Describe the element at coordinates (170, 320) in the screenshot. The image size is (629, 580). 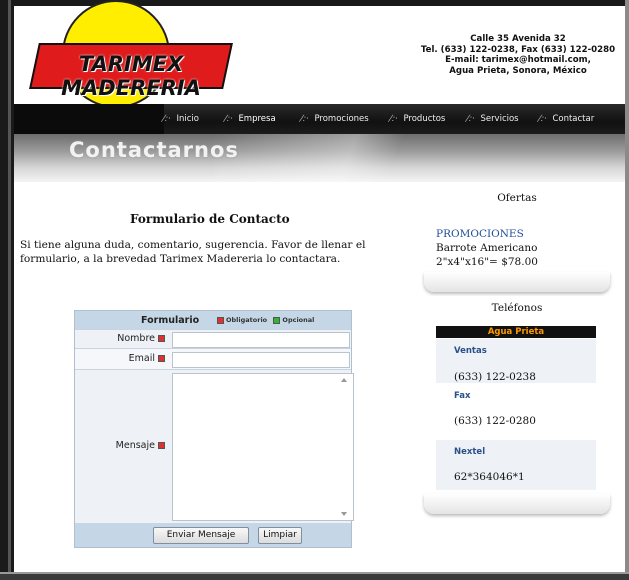
I see `form-title: Formulario` at that location.